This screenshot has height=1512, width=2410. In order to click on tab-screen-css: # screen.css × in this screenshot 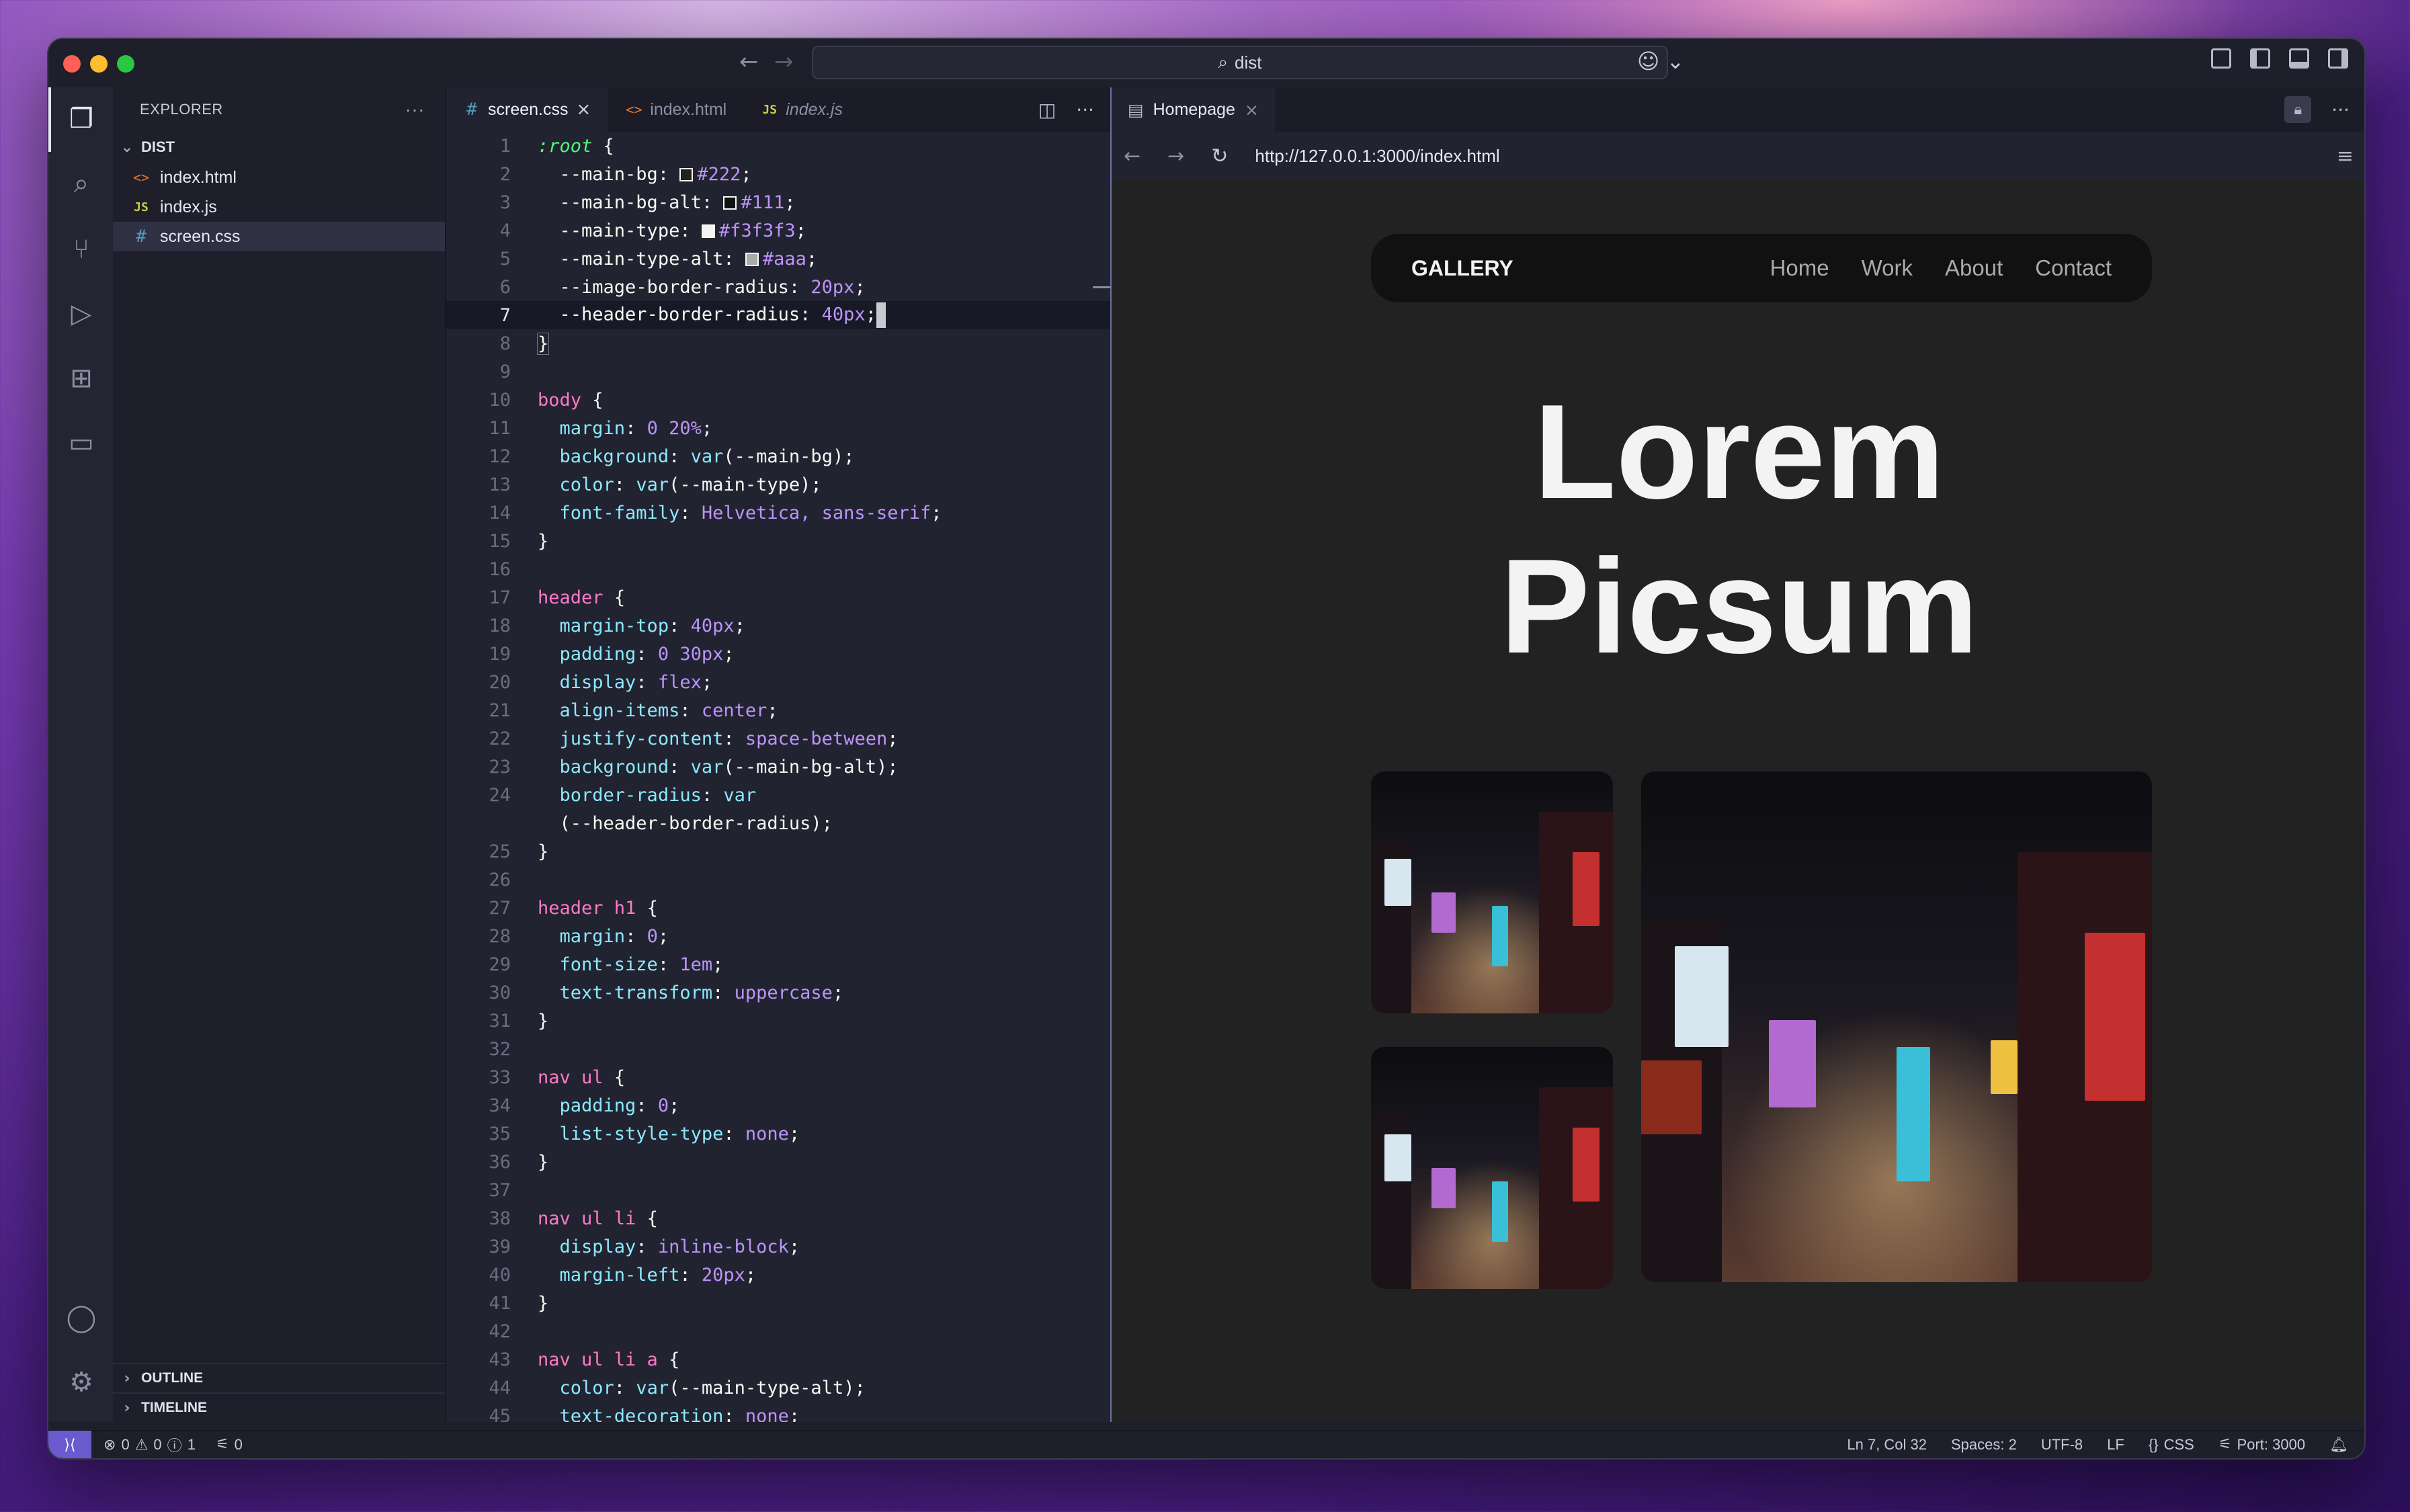, I will do `click(527, 110)`.